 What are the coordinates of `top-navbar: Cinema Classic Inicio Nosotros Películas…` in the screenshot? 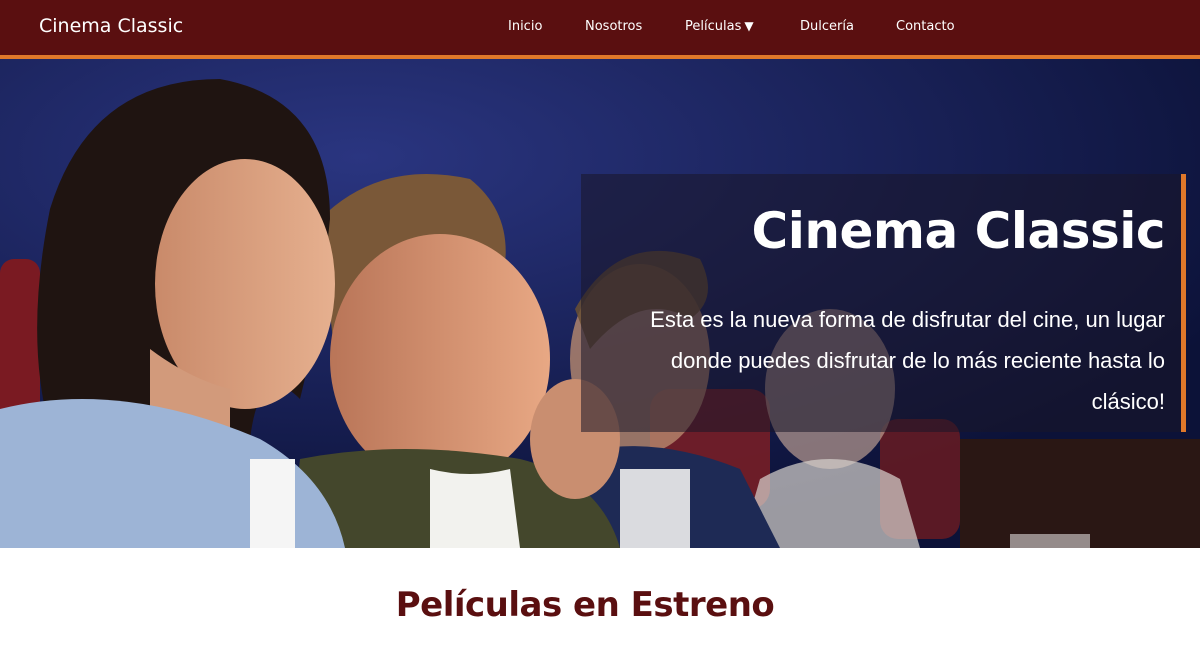 It's located at (600, 29).